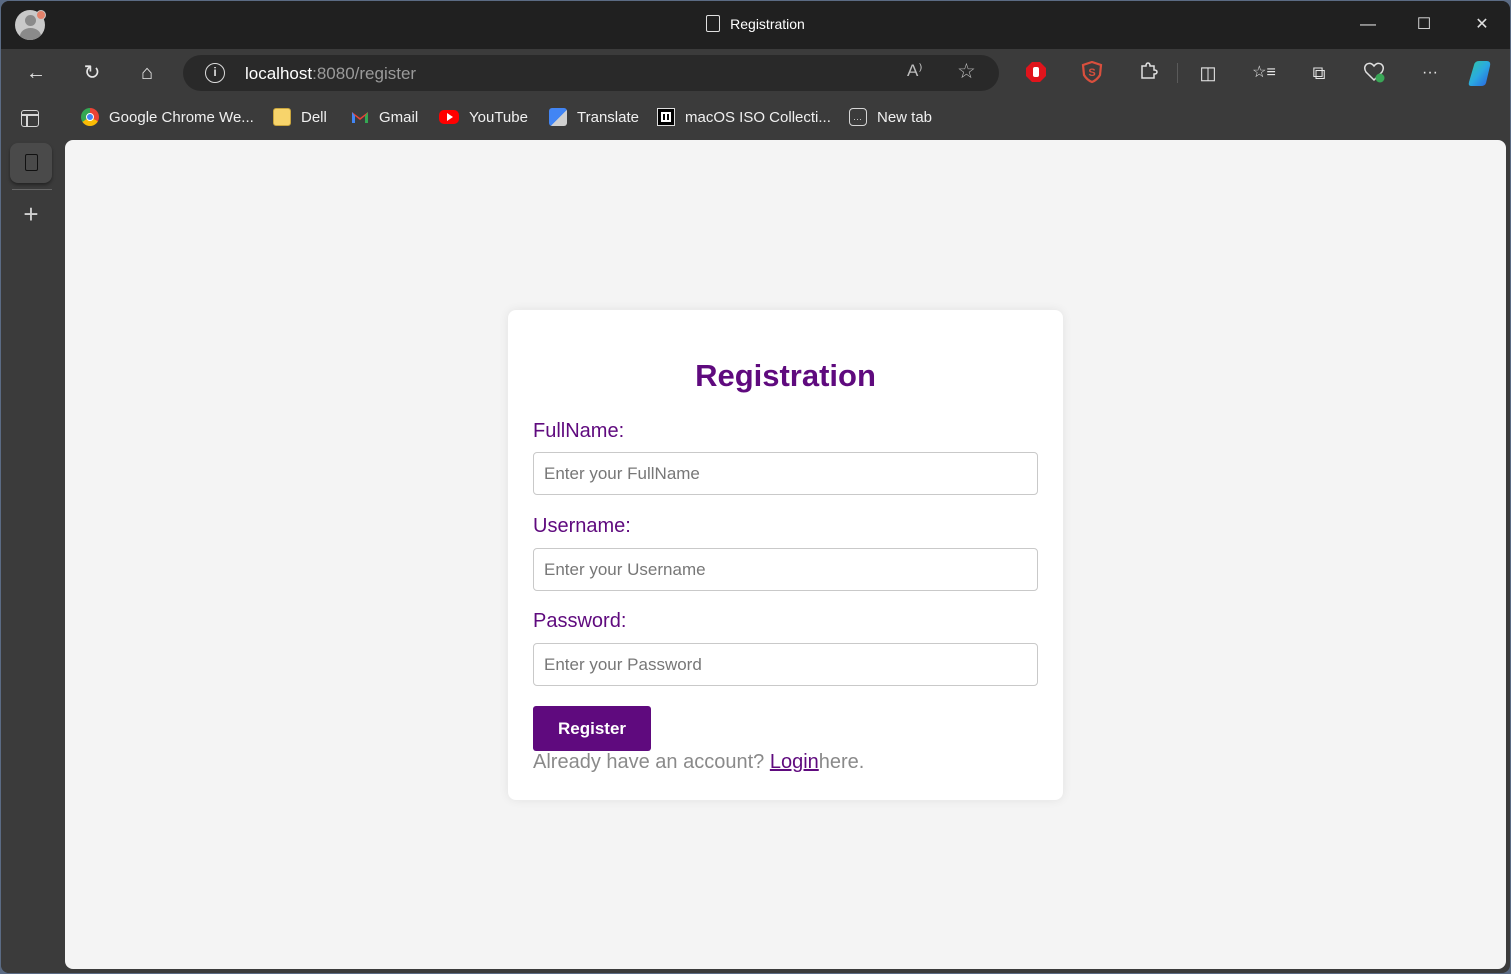  What do you see at coordinates (399, 117) in the screenshot?
I see `bookmark-label: Gmail` at bounding box center [399, 117].